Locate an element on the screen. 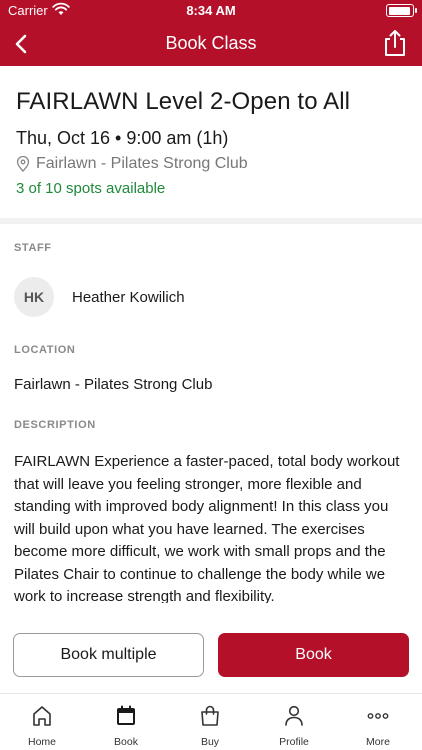 The image size is (422, 750). location-pin-icon is located at coordinates (23, 164).